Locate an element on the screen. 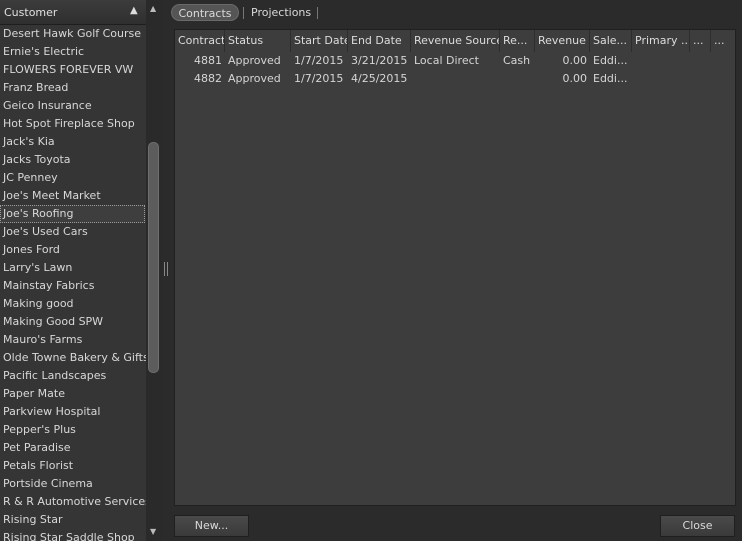  cell-end-date: 4/25/2015 is located at coordinates (379, 78).